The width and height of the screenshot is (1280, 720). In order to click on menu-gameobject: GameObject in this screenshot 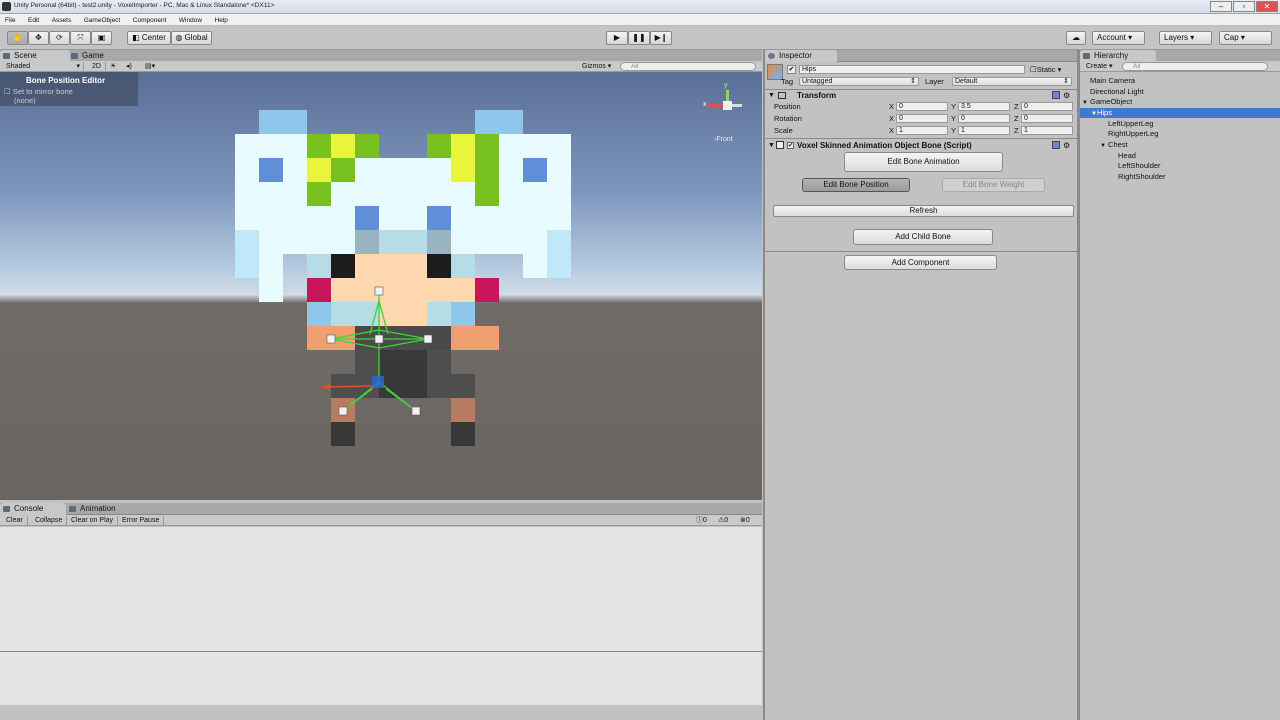, I will do `click(102, 19)`.